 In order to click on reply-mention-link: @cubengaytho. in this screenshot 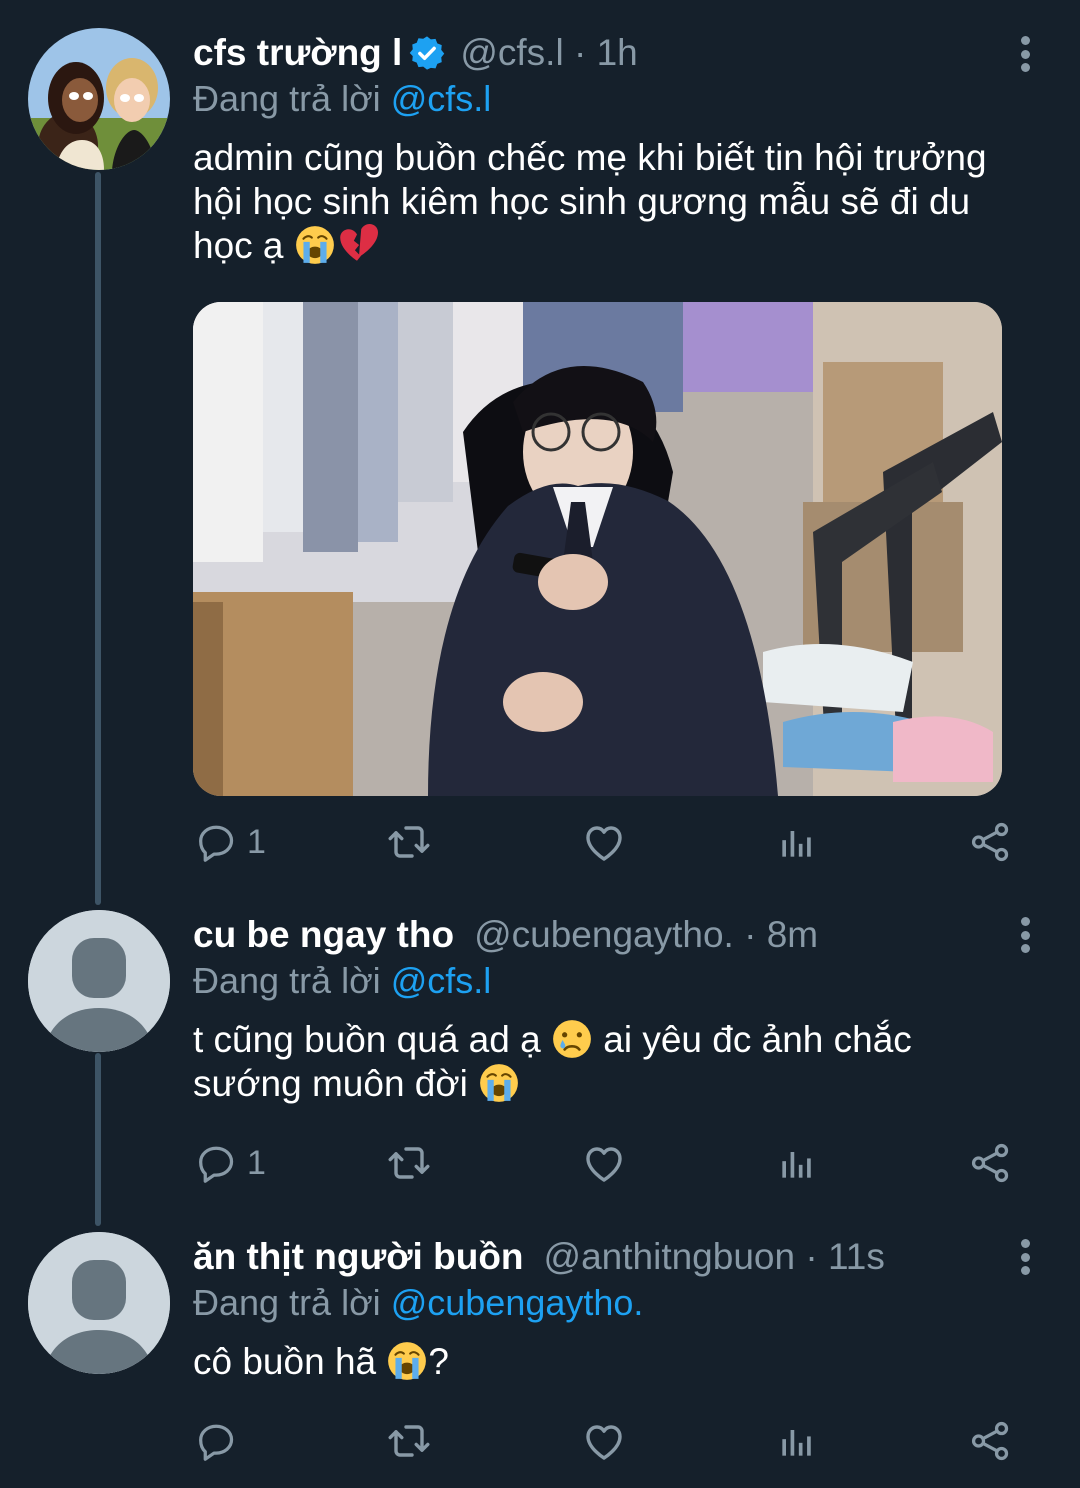, I will do `click(517, 1302)`.